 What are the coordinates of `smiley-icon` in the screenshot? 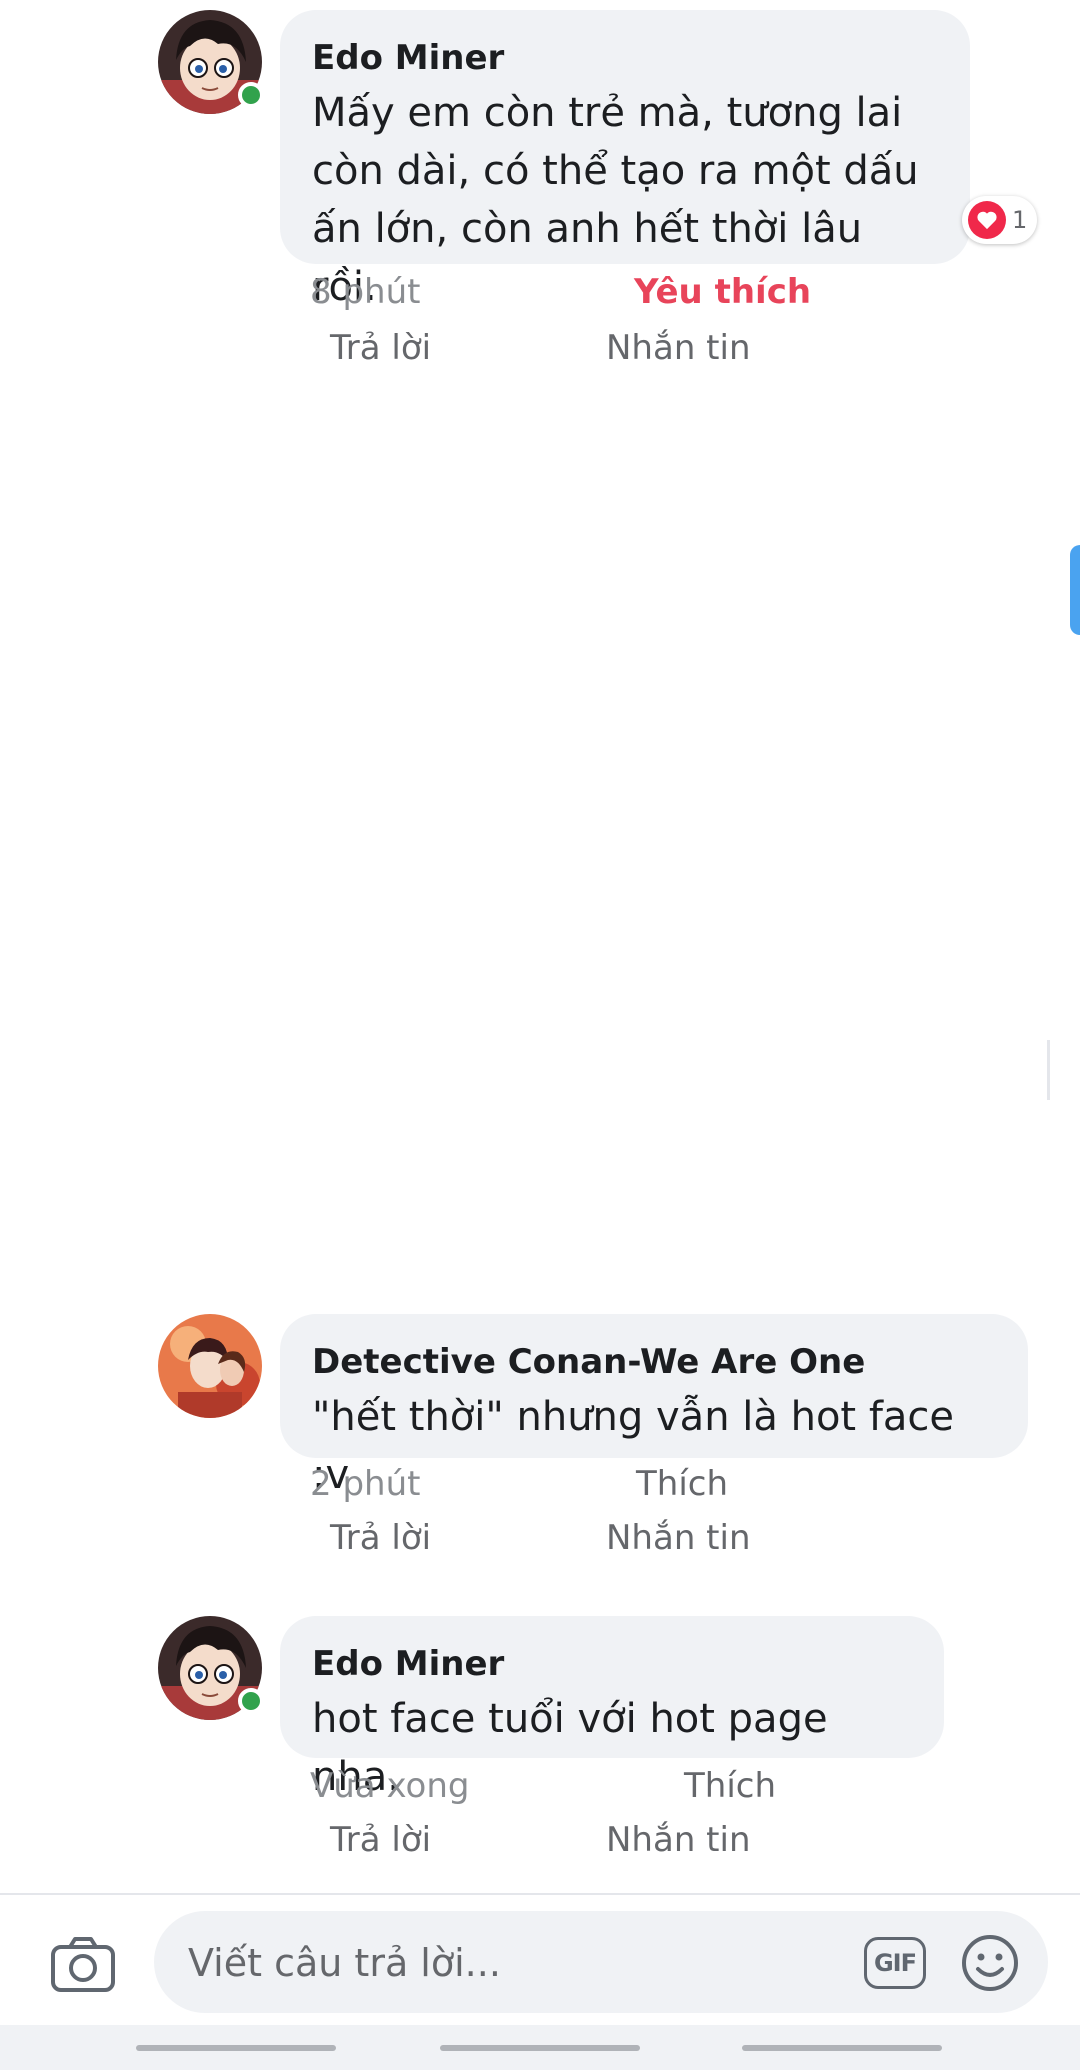 It's located at (990, 1963).